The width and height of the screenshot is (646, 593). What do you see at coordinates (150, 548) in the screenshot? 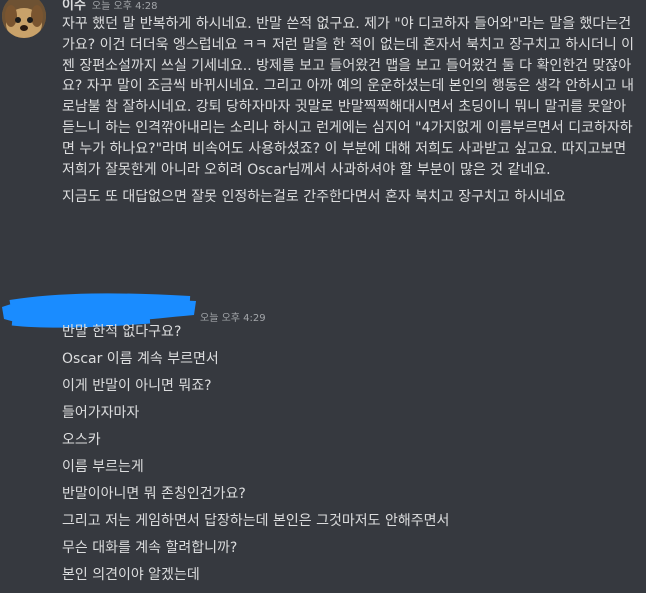
I see `message-line: 무슨 대화를 계속 할려합니까?` at bounding box center [150, 548].